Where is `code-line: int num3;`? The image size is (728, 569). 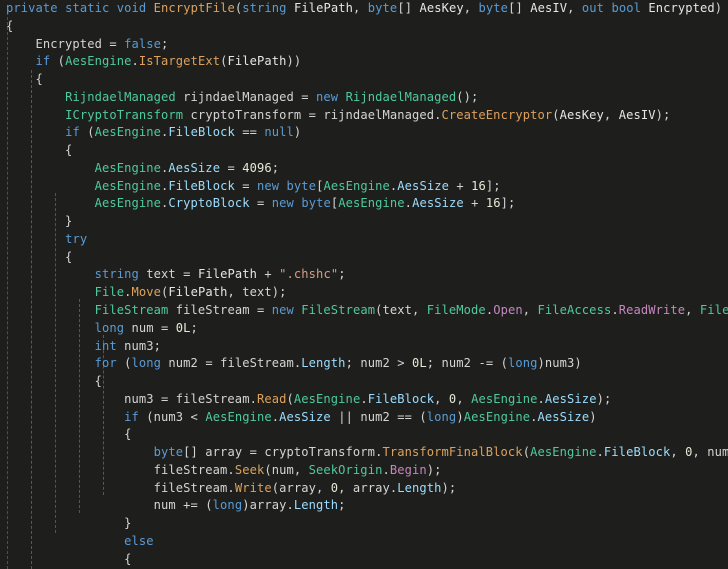 code-line: int num3; is located at coordinates (364, 347).